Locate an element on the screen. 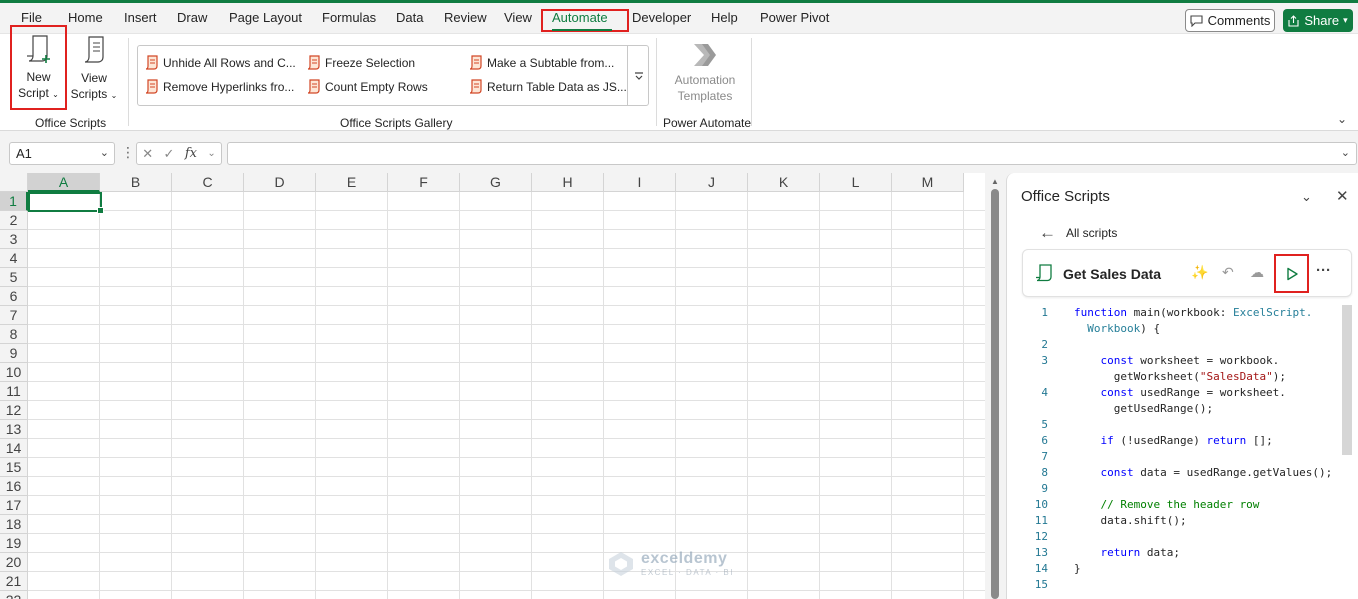 Image resolution: width=1358 pixels, height=599 pixels. gallery-item-freeze-selection: Freeze Selection is located at coordinates (360, 62).